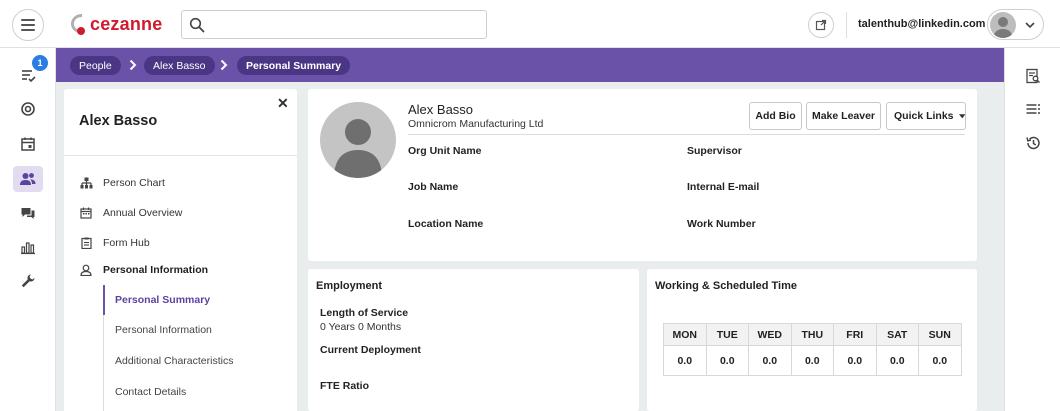 This screenshot has width=1060, height=411. I want to click on notification-badge: 1, so click(40, 63).